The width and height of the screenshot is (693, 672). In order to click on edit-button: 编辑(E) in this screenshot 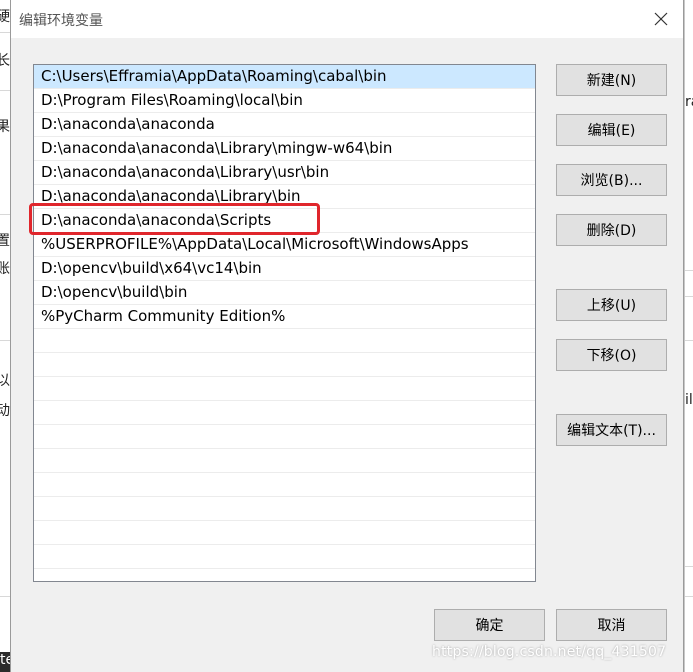, I will do `click(611, 130)`.